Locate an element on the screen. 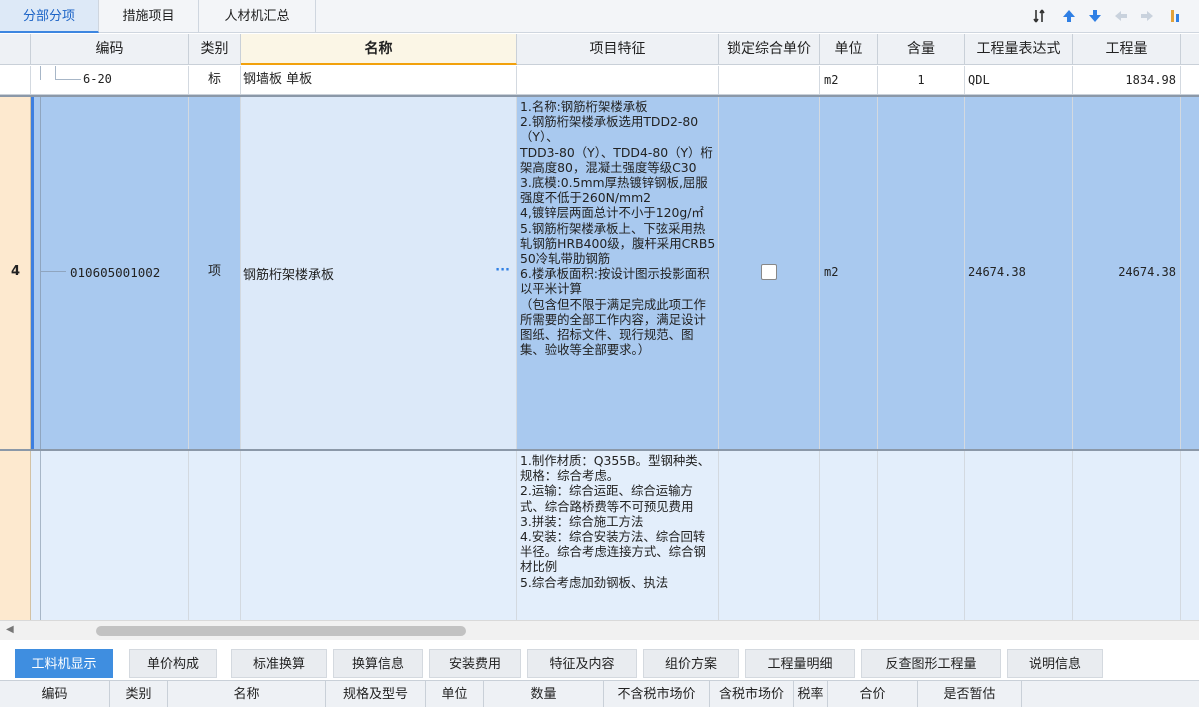 This screenshot has height=707, width=1199. tab-gongchengliang: 工程量明细 is located at coordinates (800, 663).